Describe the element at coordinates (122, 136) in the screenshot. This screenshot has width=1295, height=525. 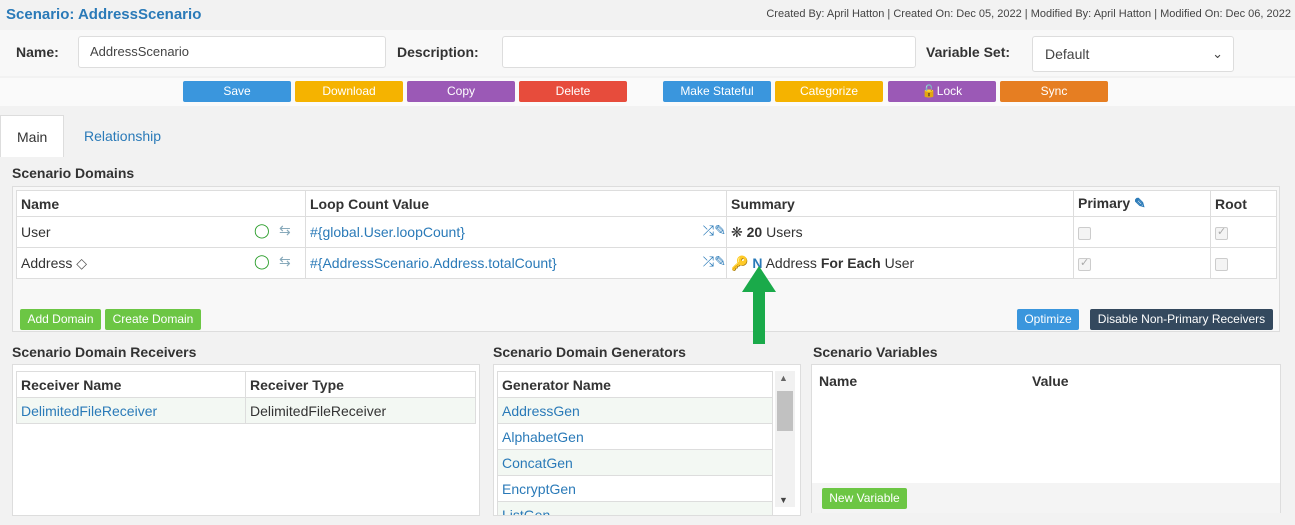
I see `tab-relationship: Relationship` at that location.